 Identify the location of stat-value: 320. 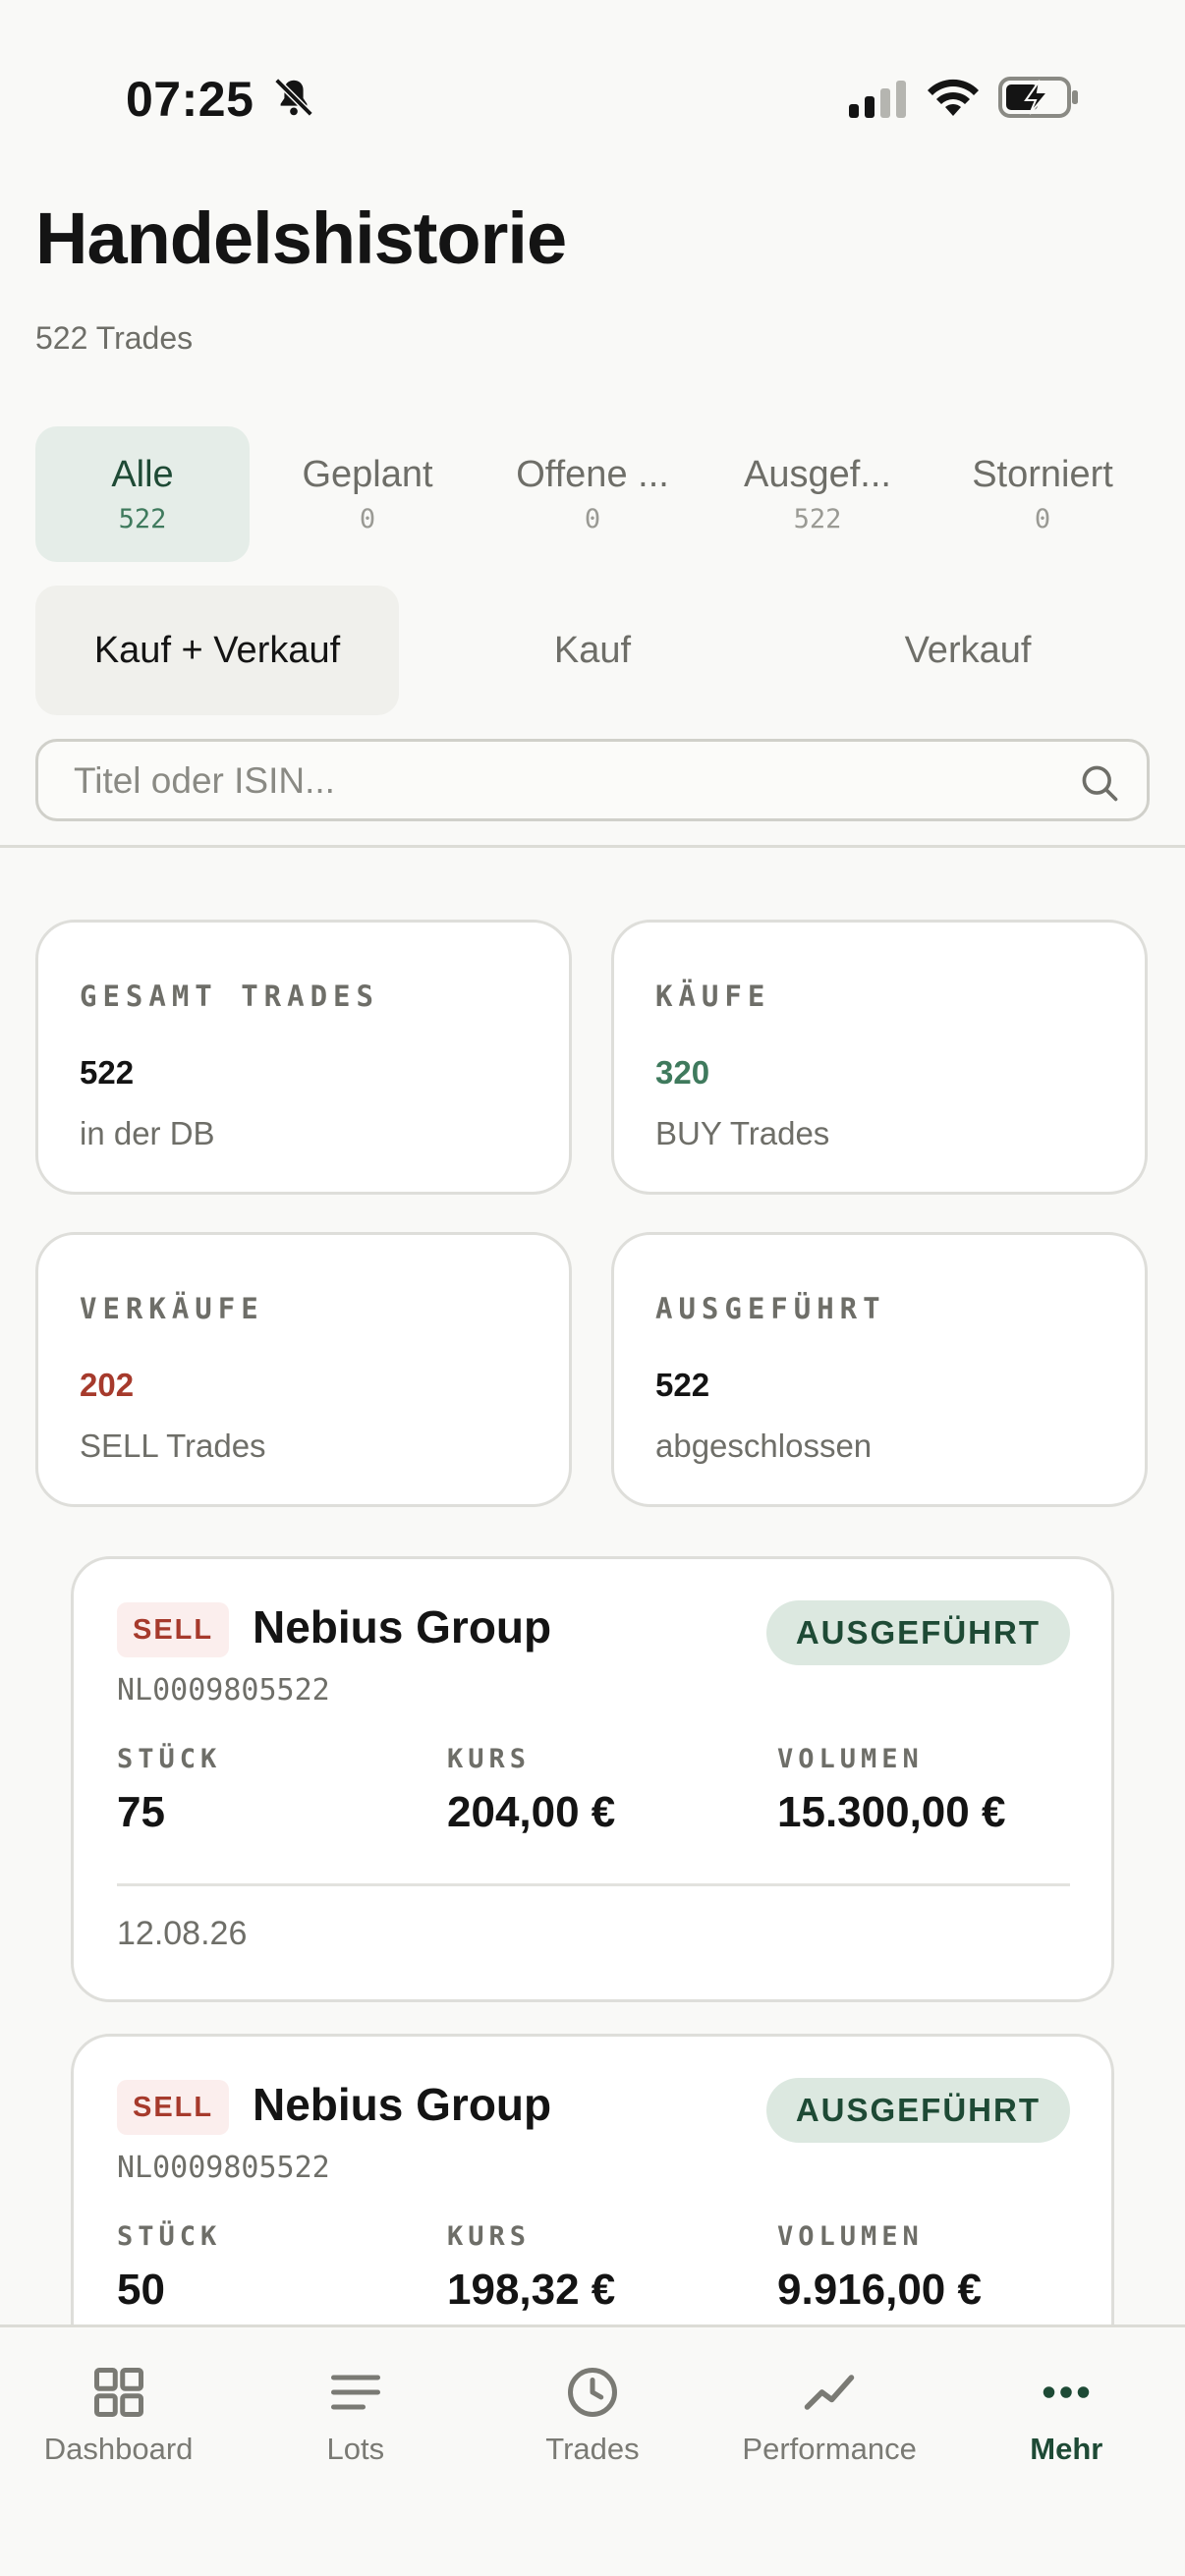
(683, 1072).